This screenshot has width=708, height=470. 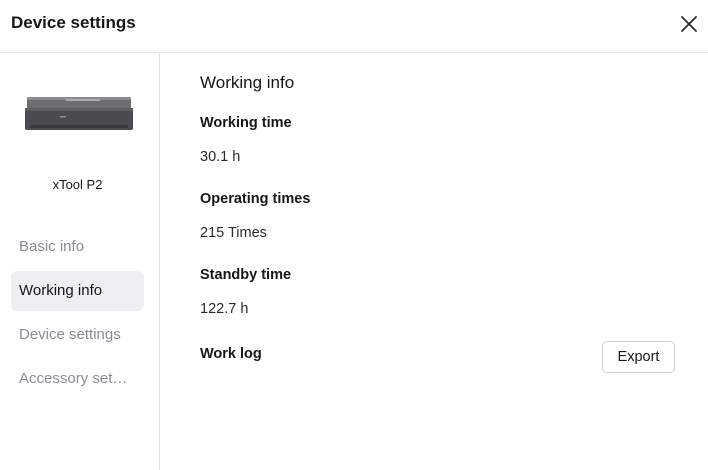 I want to click on working-time-value: 30.1 h, so click(x=220, y=157).